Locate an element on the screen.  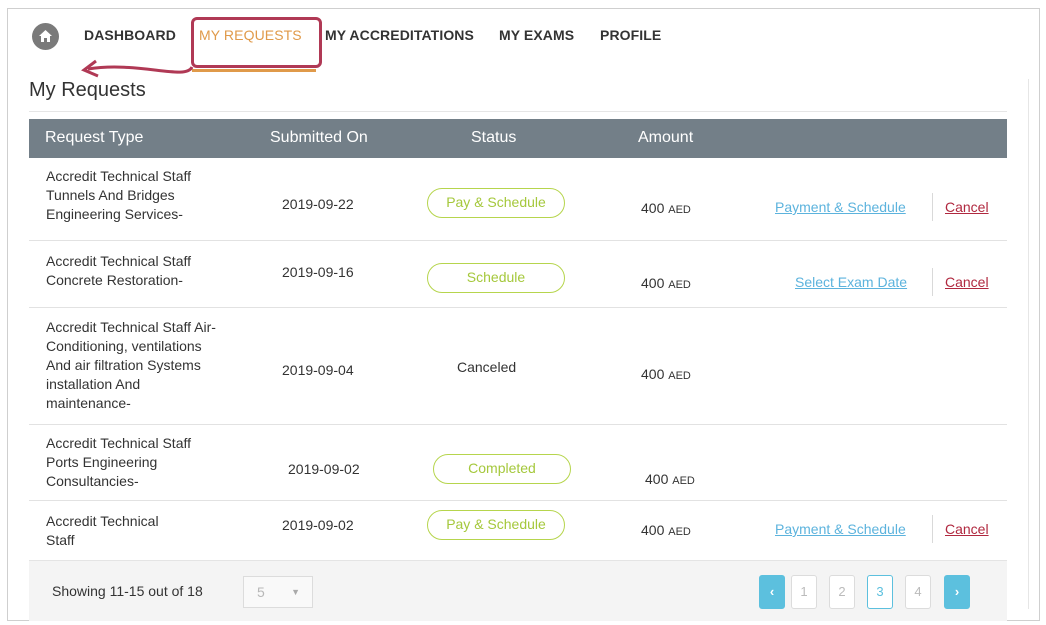
request-type-line: Concrete Restoration- is located at coordinates (114, 280).